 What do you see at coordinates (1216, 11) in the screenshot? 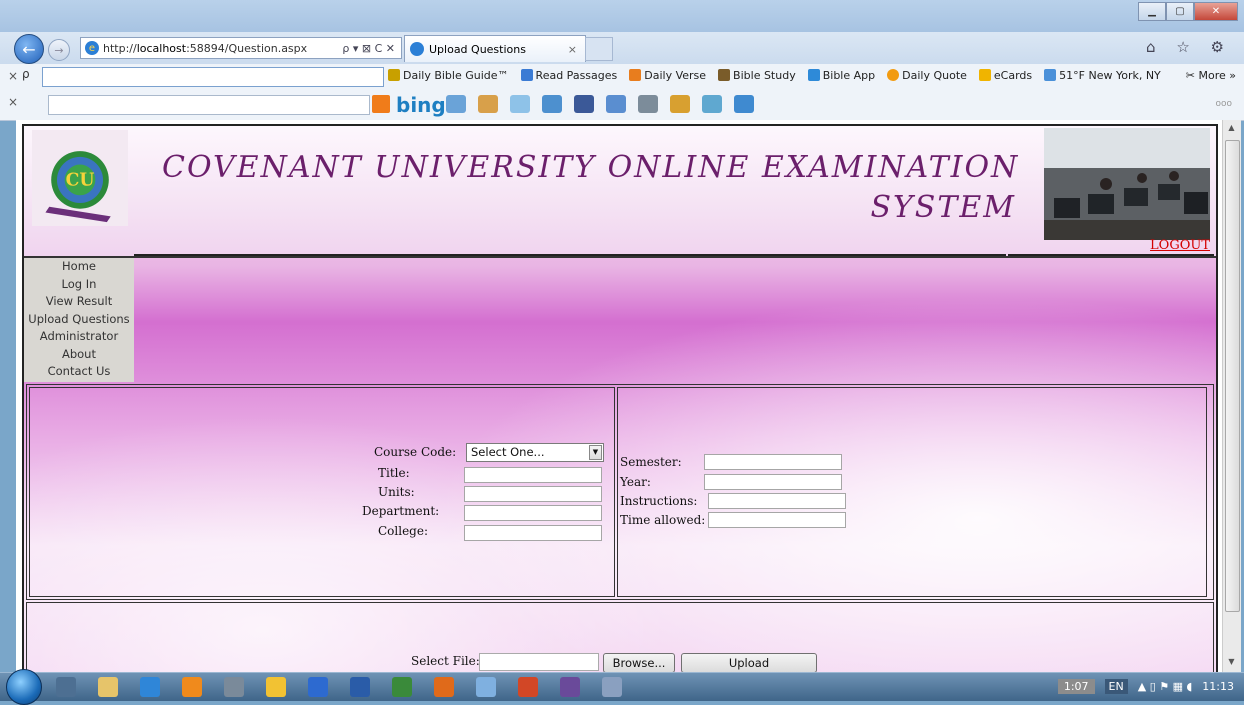
I see `close-window-button: ✕` at bounding box center [1216, 11].